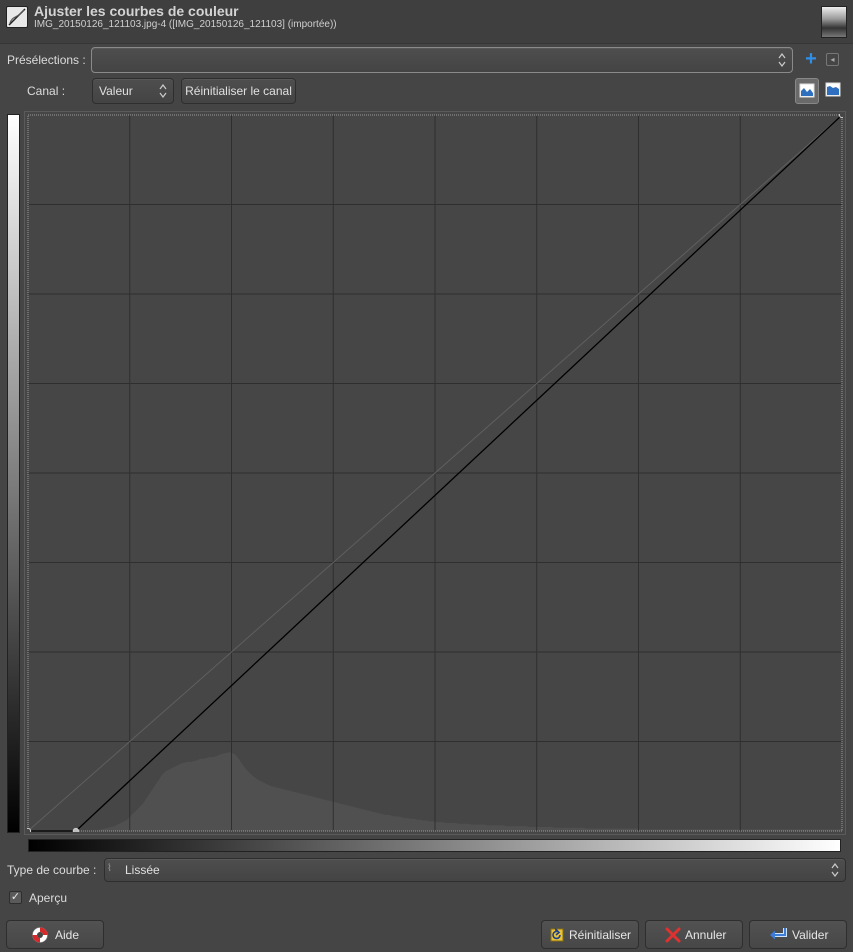  Describe the element at coordinates (434, 845) in the screenshot. I see `input-gradient-bar` at that location.